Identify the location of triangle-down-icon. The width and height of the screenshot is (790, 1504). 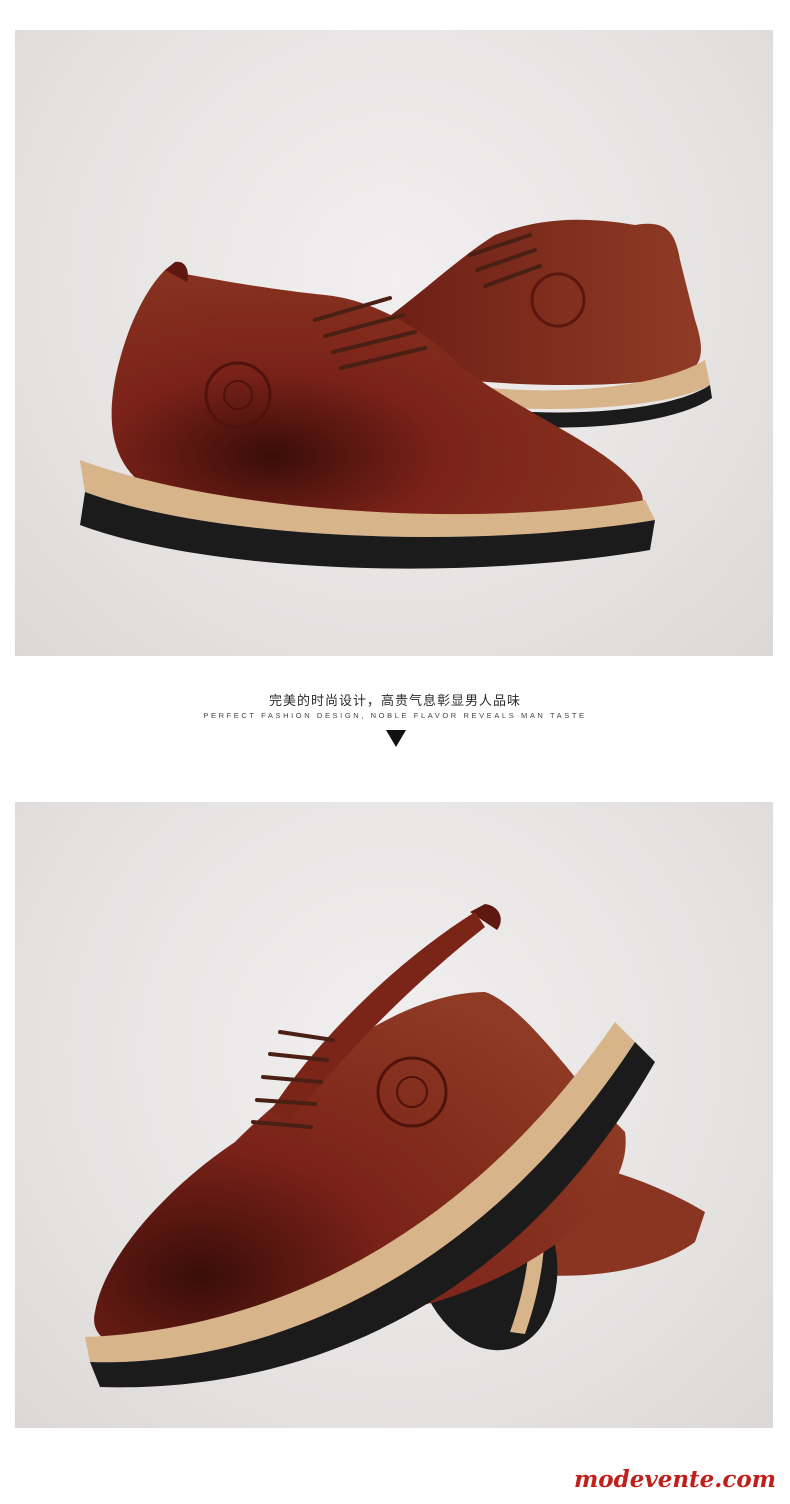
(396, 738).